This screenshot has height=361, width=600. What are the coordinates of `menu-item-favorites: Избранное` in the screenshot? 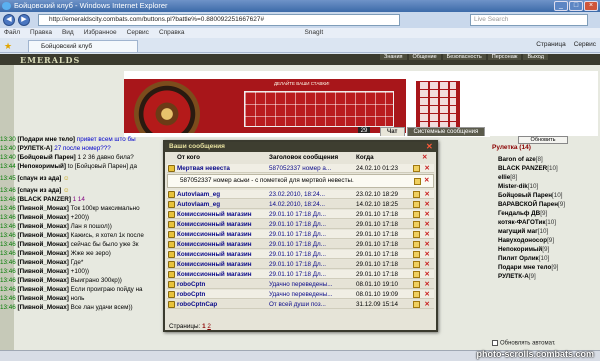 It's located at (100, 33).